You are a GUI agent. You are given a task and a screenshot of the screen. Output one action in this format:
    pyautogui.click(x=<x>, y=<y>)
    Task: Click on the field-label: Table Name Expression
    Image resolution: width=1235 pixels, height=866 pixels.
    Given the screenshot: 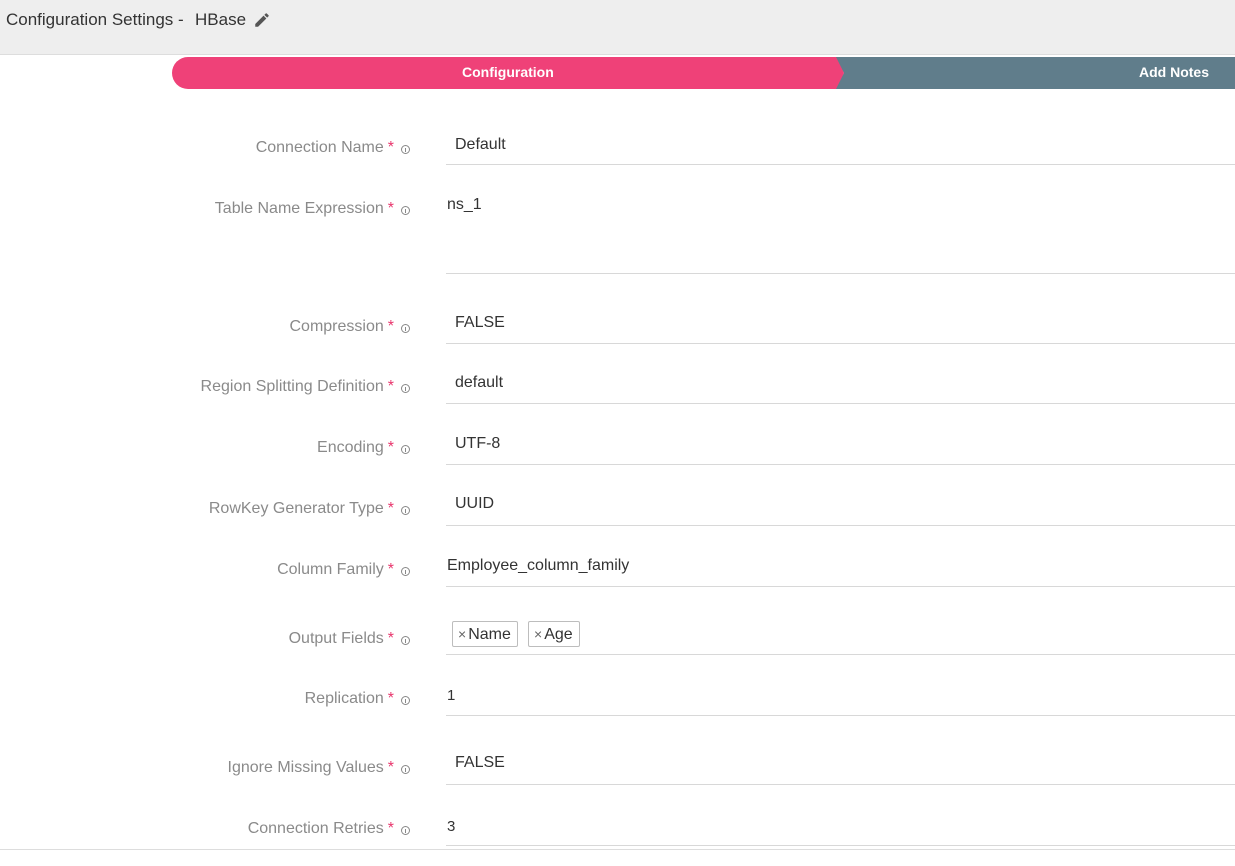 What is the action you would take?
    pyautogui.click(x=299, y=208)
    